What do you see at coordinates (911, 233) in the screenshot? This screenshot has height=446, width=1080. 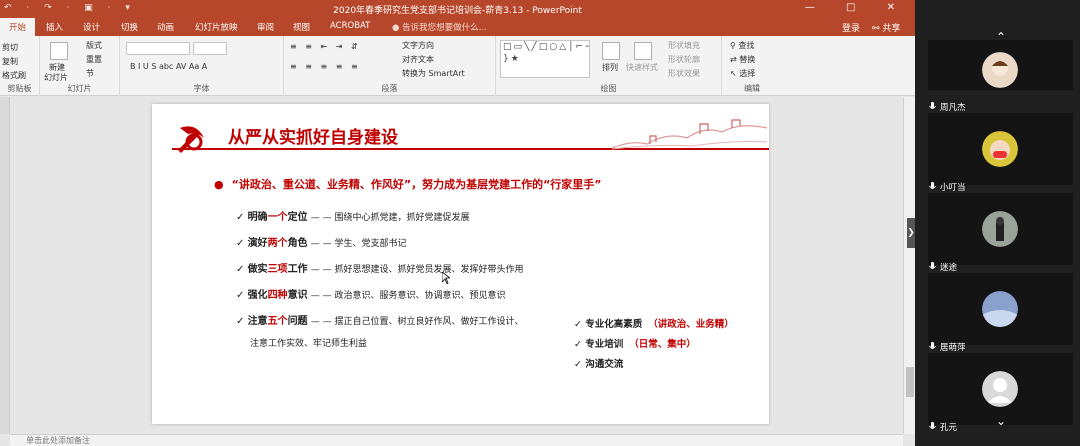 I see `panel-toggle-arrow: ❯` at bounding box center [911, 233].